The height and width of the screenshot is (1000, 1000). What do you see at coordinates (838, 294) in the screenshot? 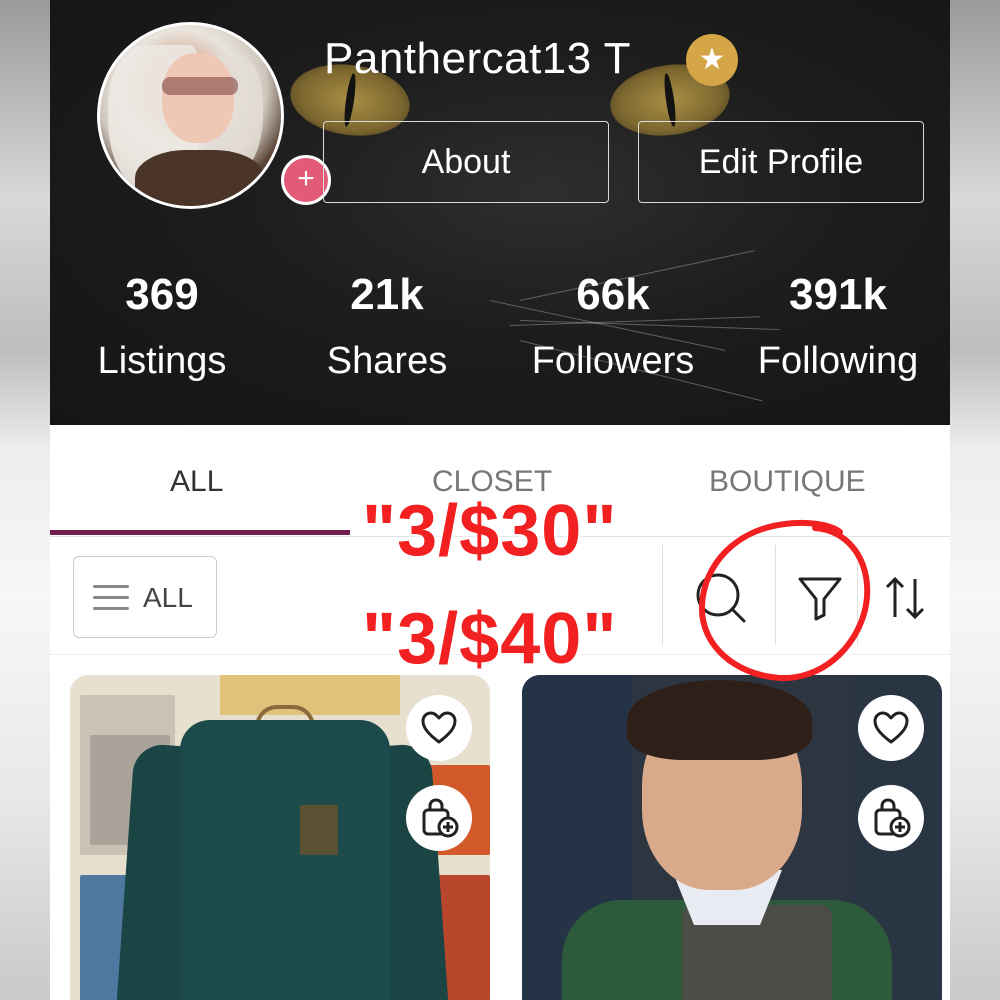
I see `stat-value: 391k` at bounding box center [838, 294].